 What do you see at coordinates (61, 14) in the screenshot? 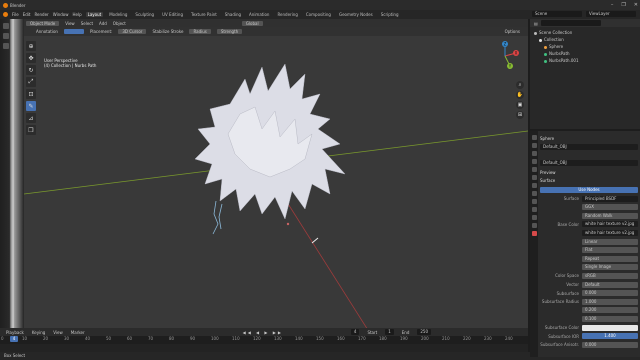
I see `menu-window: Window` at bounding box center [61, 14].